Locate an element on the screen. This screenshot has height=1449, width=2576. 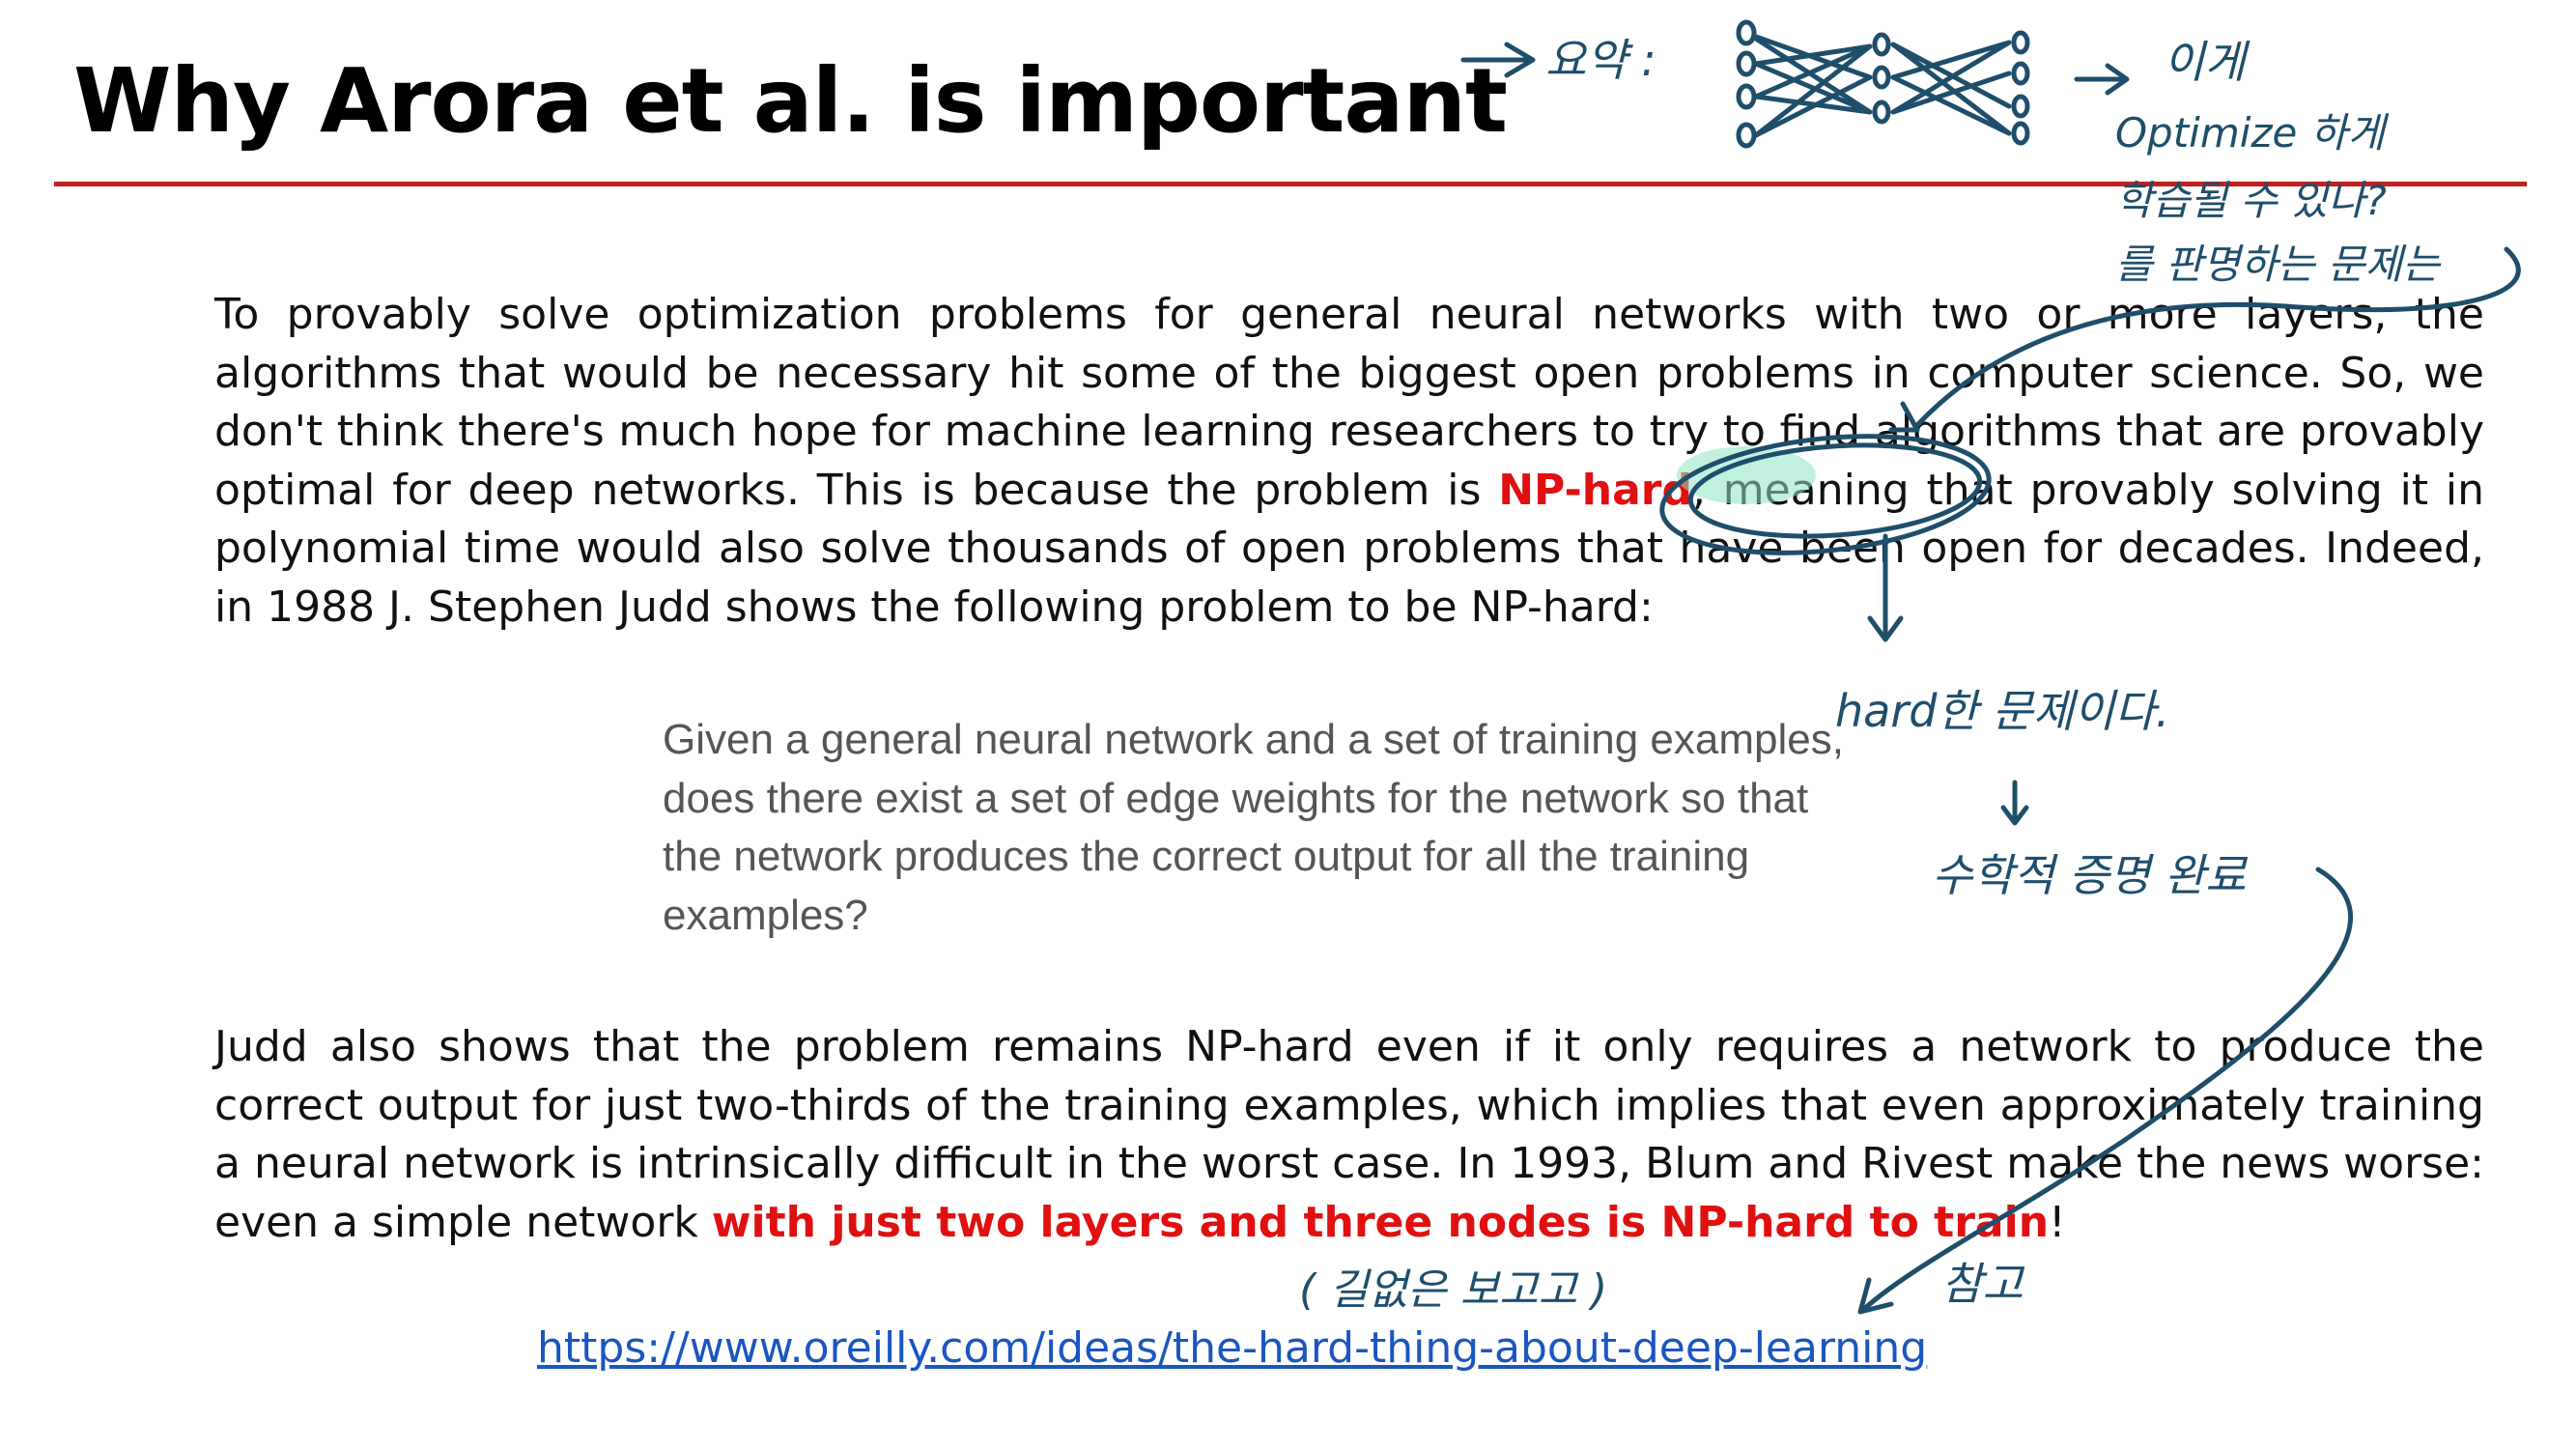
summary-label: 요약 : is located at coordinates (1600, 60).